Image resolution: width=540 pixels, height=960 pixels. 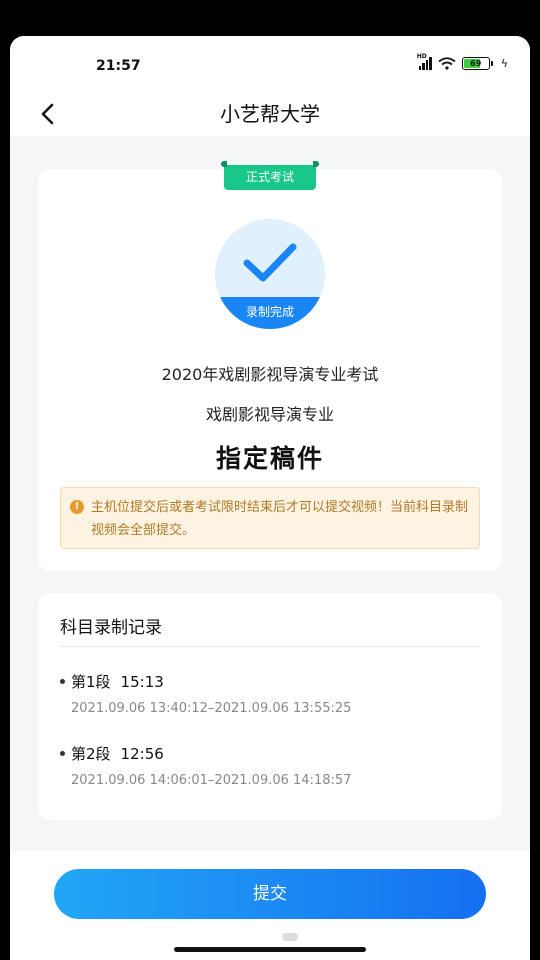 What do you see at coordinates (211, 780) in the screenshot?
I see `record-time-range: 2021.09.06 14:06:01–2021.09.06 14:18:57` at bounding box center [211, 780].